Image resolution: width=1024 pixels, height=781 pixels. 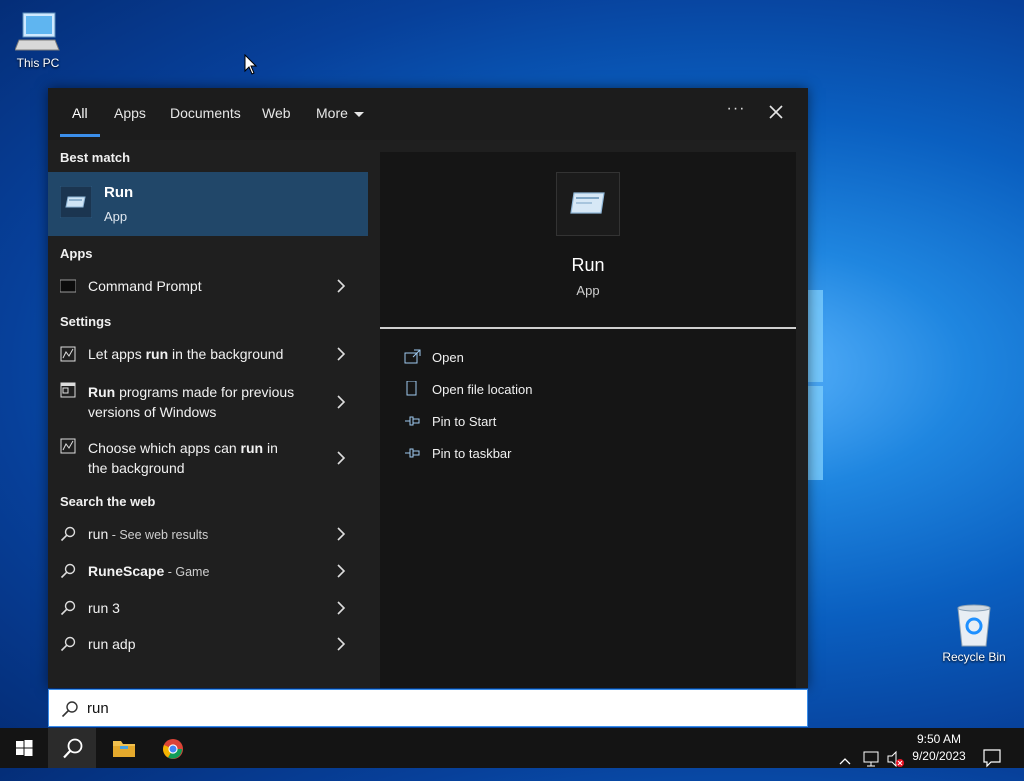 What do you see at coordinates (208, 644) in the screenshot?
I see `web-result-run-adp: run adp` at bounding box center [208, 644].